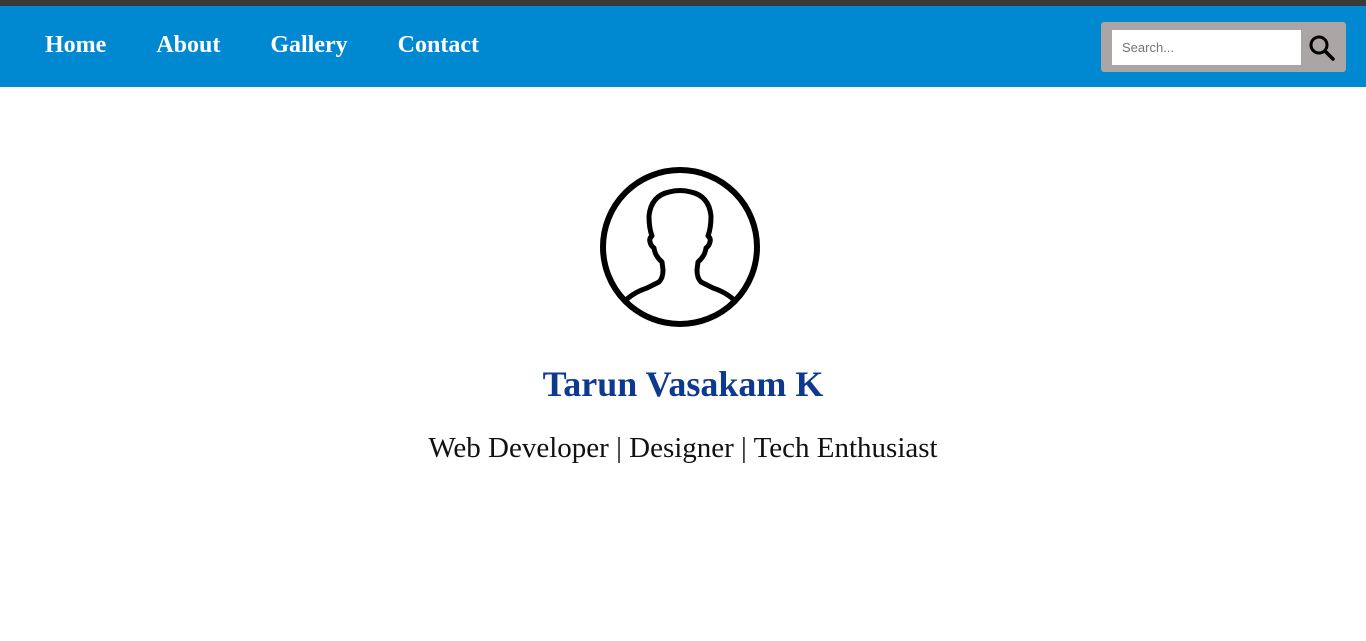 The width and height of the screenshot is (1366, 641). Describe the element at coordinates (683, 384) in the screenshot. I see `profile-name: Tarun Vasakam K` at that location.